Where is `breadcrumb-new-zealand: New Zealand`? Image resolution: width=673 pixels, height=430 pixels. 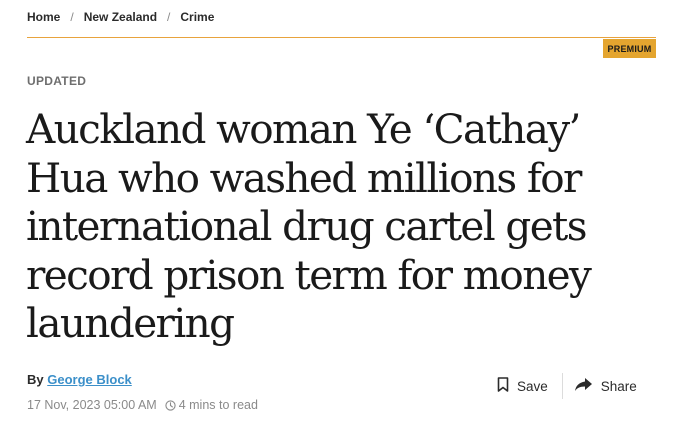 breadcrumb-new-zealand: New Zealand is located at coordinates (120, 17).